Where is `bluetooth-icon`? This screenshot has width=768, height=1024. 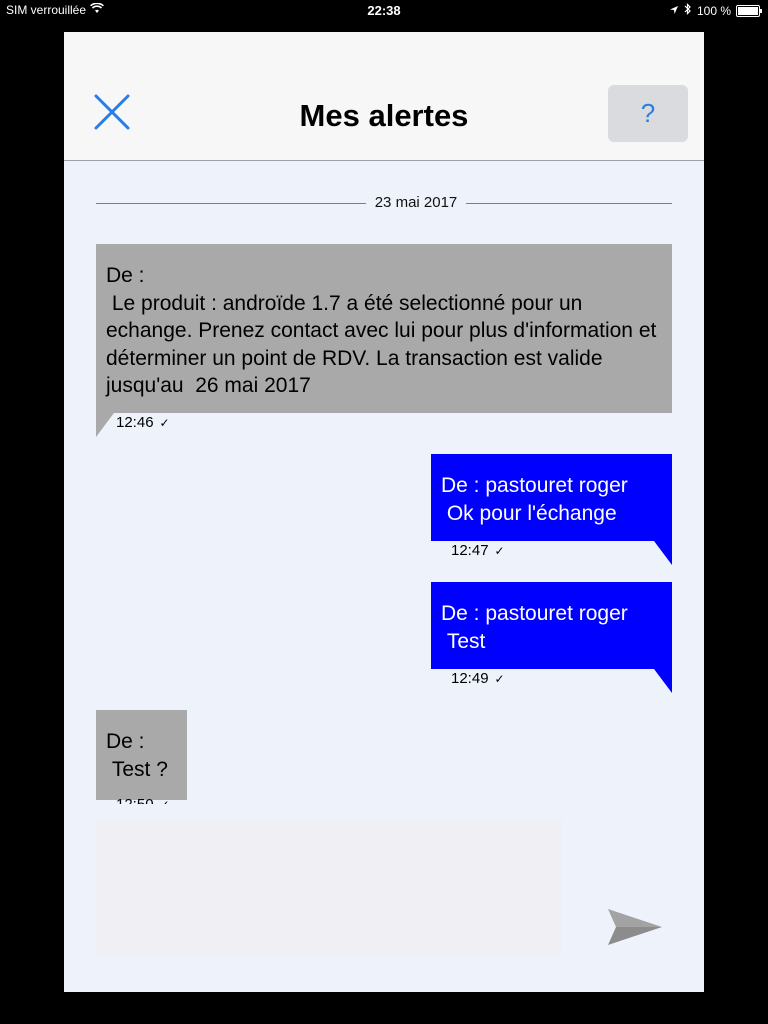 bluetooth-icon is located at coordinates (688, 10).